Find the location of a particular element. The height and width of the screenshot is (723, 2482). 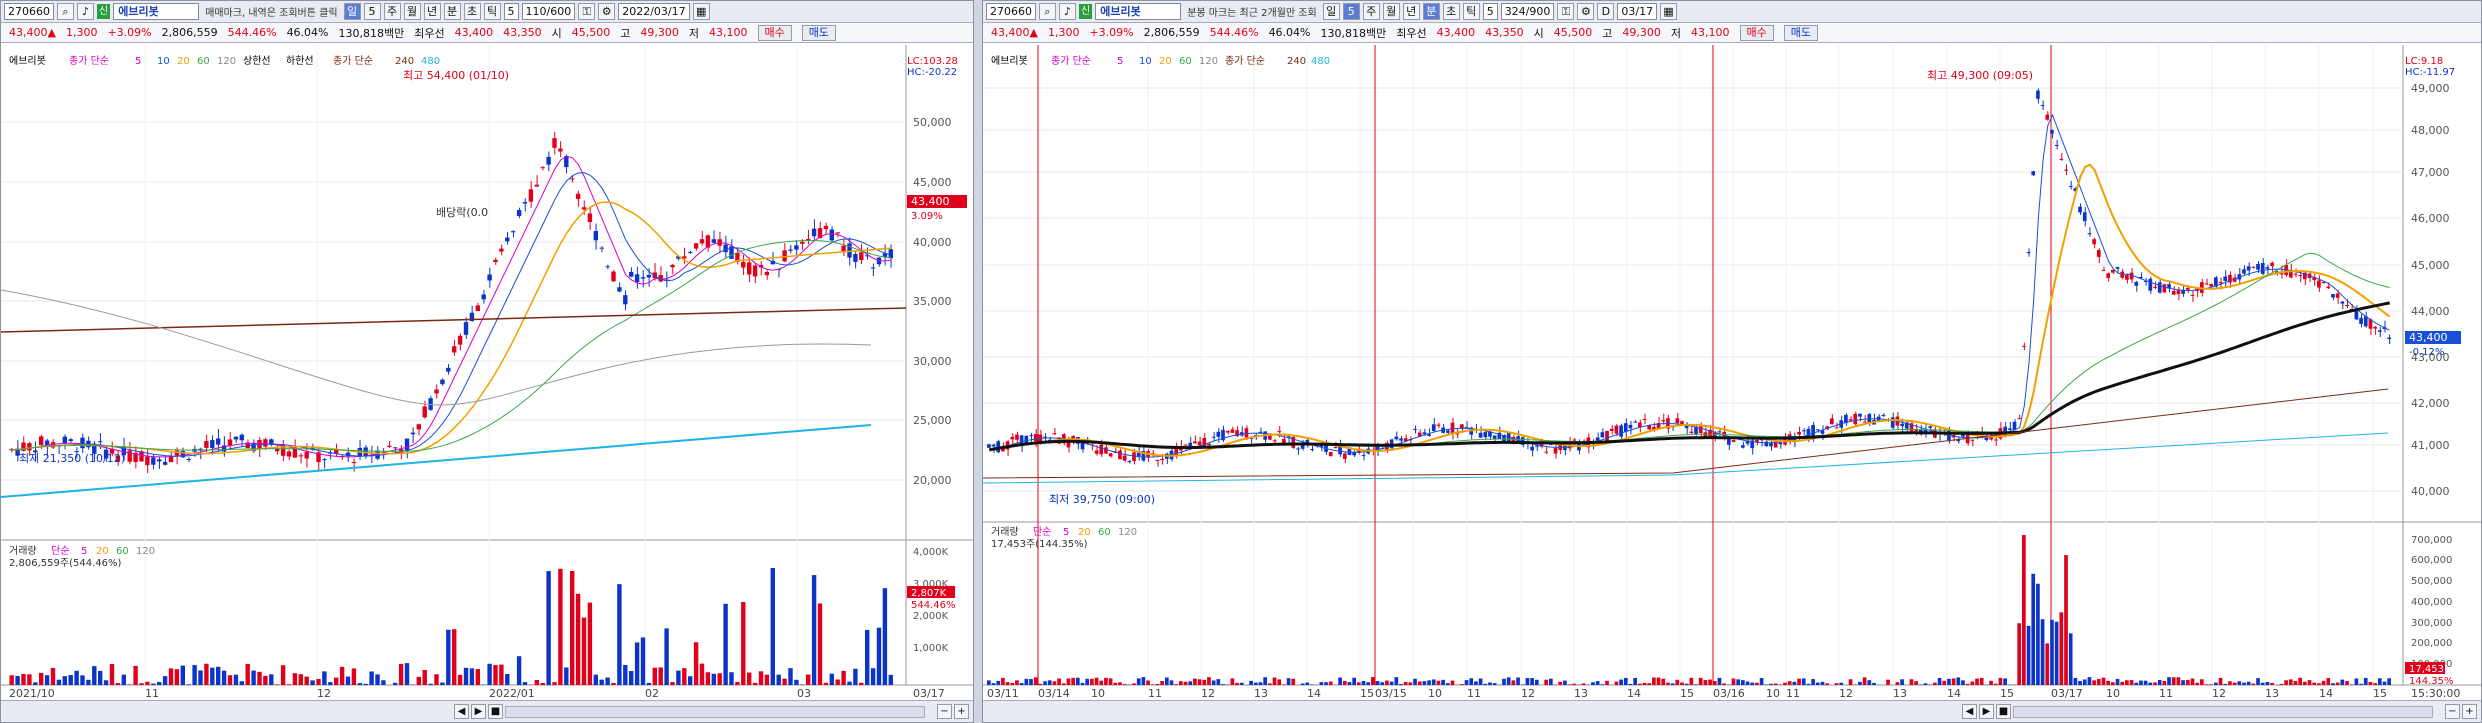

volume-ratio: 544.46% is located at coordinates (252, 32).